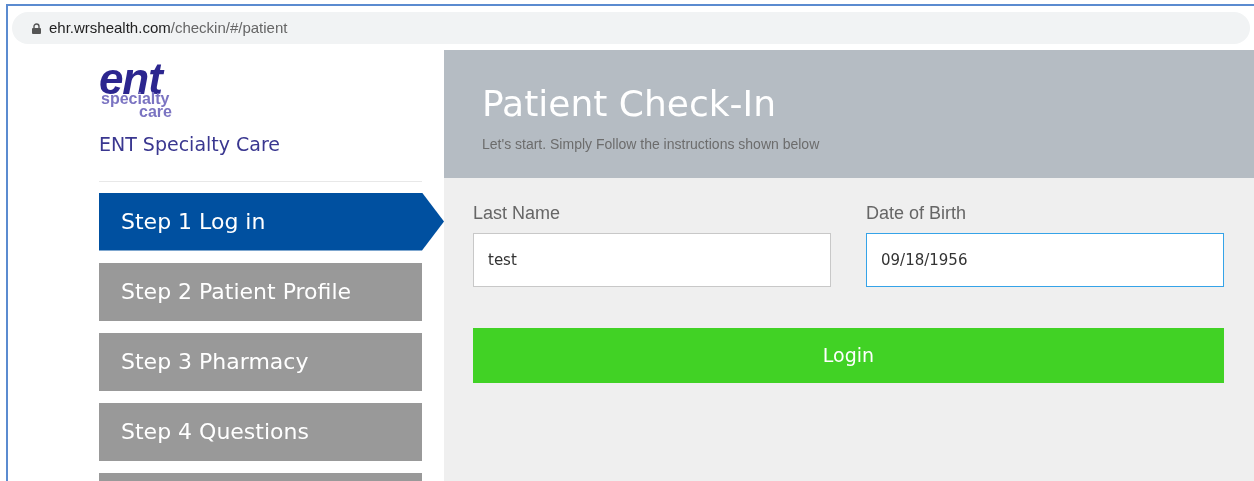  What do you see at coordinates (271, 221) in the screenshot?
I see `step-tab: Step 1 Log in` at bounding box center [271, 221].